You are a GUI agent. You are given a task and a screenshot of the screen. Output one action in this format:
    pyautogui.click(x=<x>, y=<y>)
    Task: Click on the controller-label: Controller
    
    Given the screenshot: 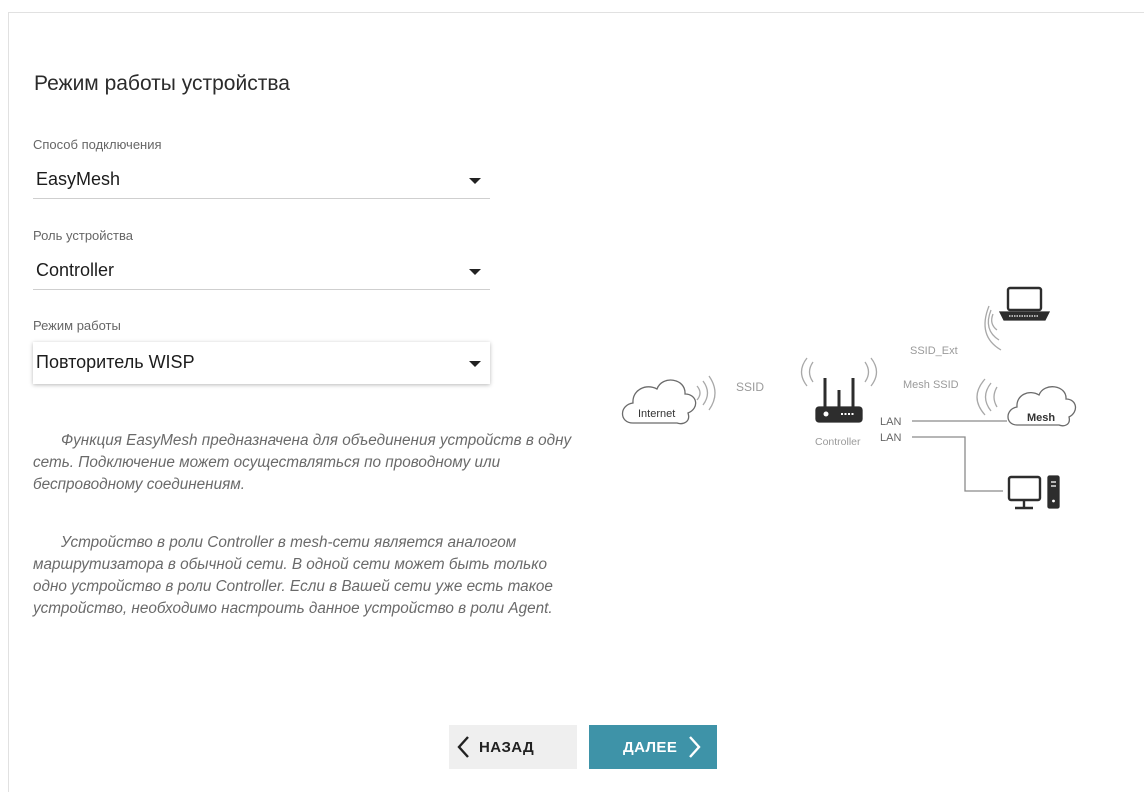 What is the action you would take?
    pyautogui.click(x=838, y=442)
    